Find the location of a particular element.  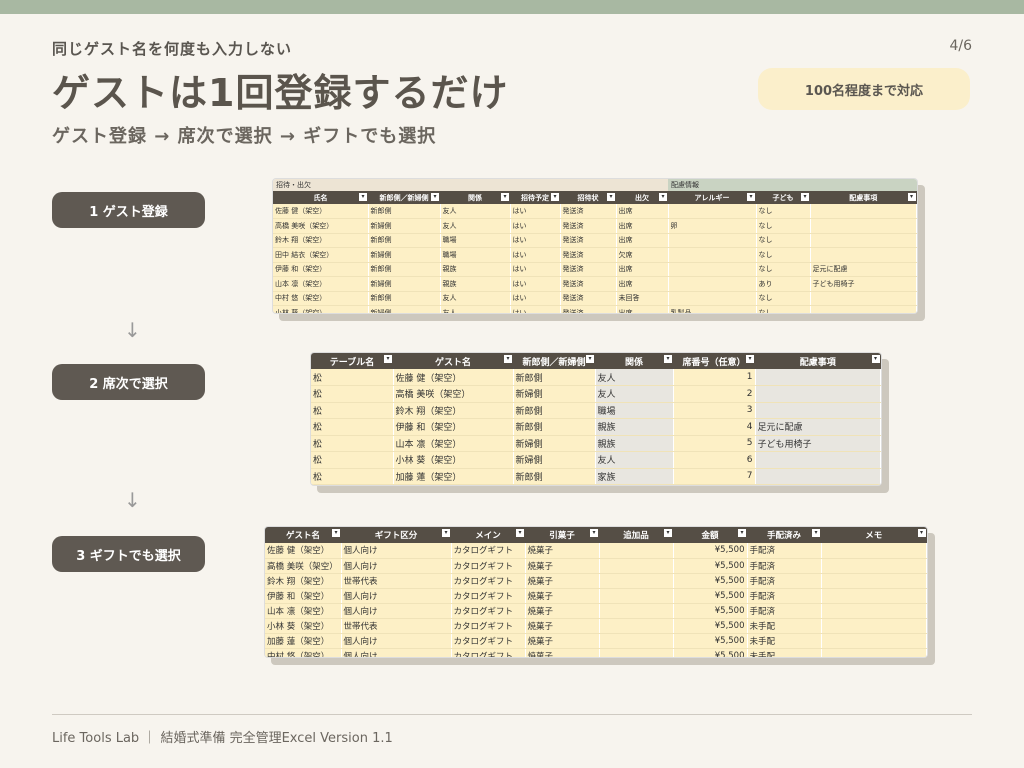

table-cell: 佐藤 健（架空） is located at coordinates (303, 551).